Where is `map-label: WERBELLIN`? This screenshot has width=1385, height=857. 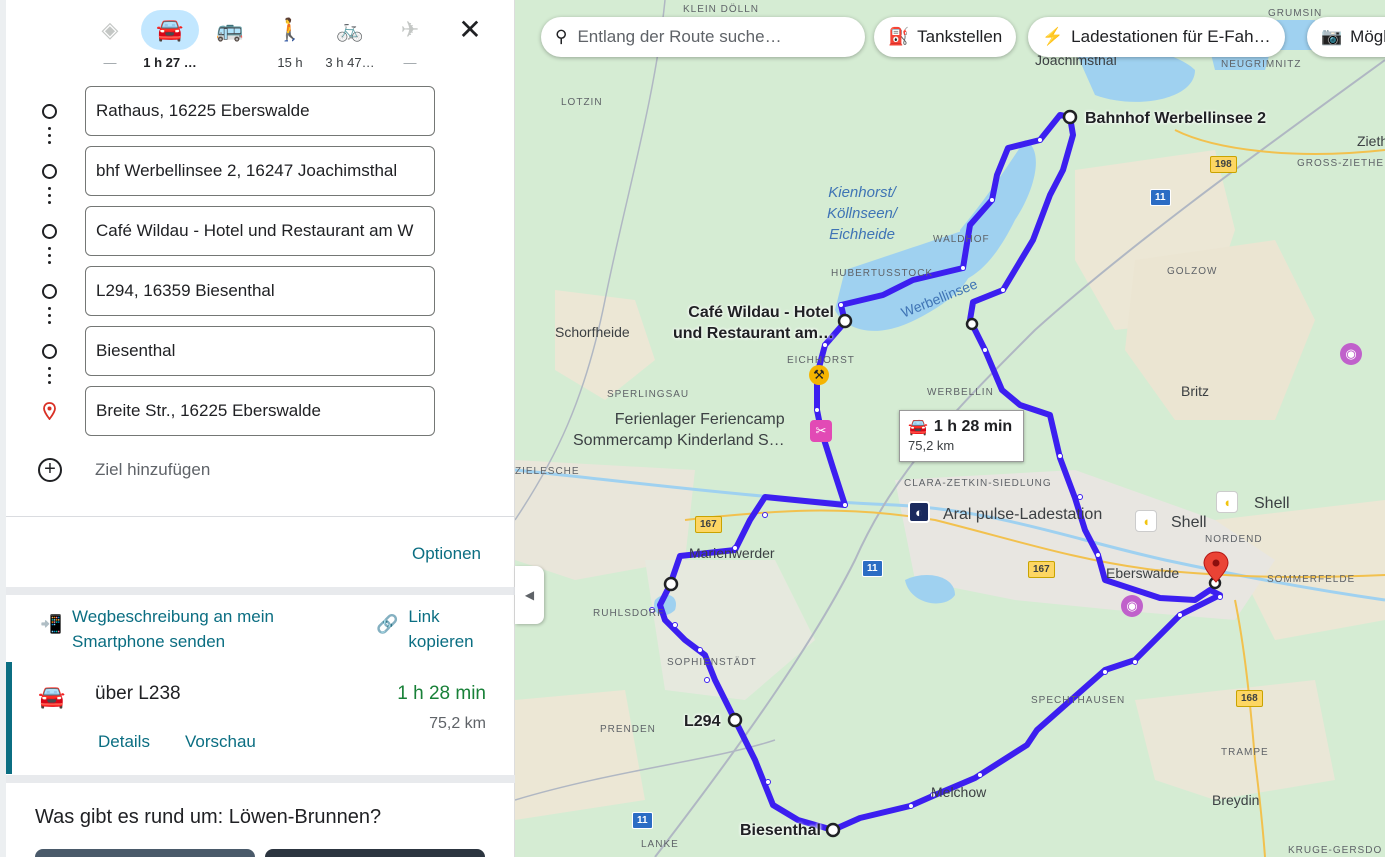
map-label: WERBELLIN is located at coordinates (960, 392).